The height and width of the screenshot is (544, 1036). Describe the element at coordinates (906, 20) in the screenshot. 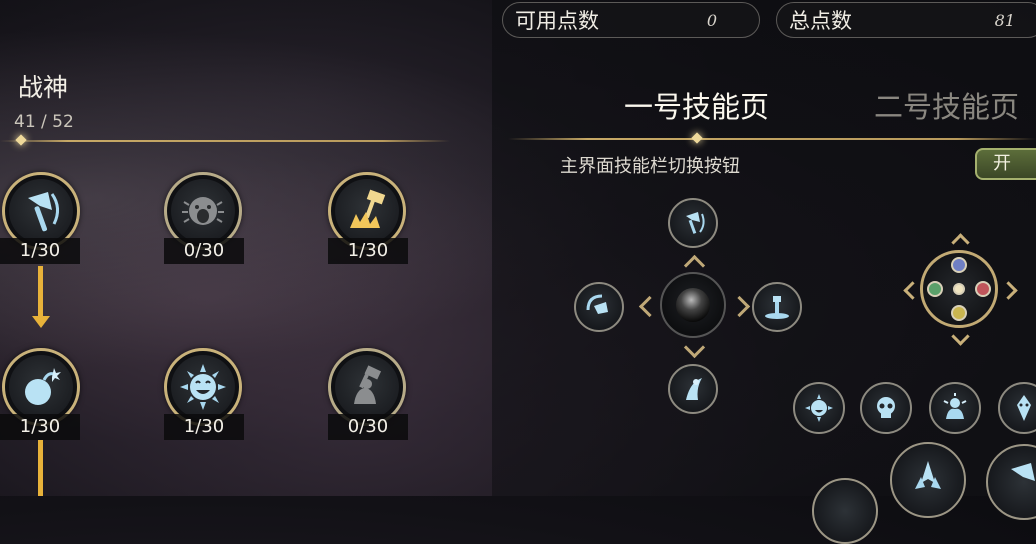

I see `total-points-counter: 总点数 81` at that location.